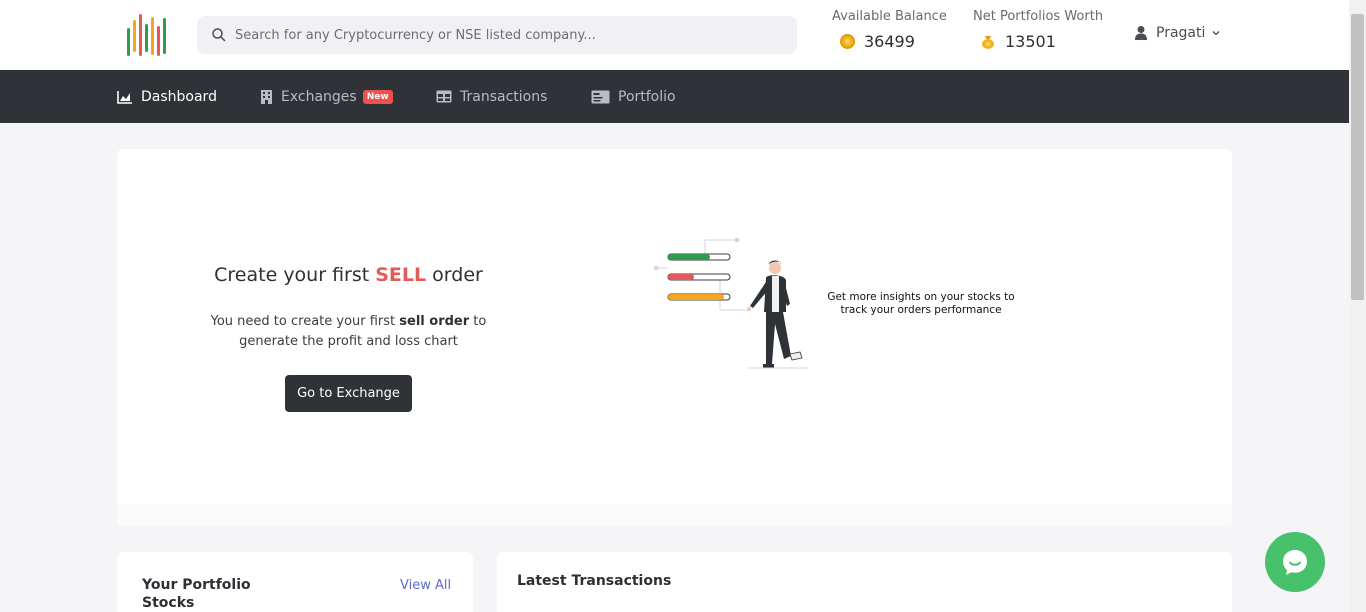 The height and width of the screenshot is (612, 1366). Describe the element at coordinates (647, 96) in the screenshot. I see `nav-portfolio-label: Portfolio` at that location.